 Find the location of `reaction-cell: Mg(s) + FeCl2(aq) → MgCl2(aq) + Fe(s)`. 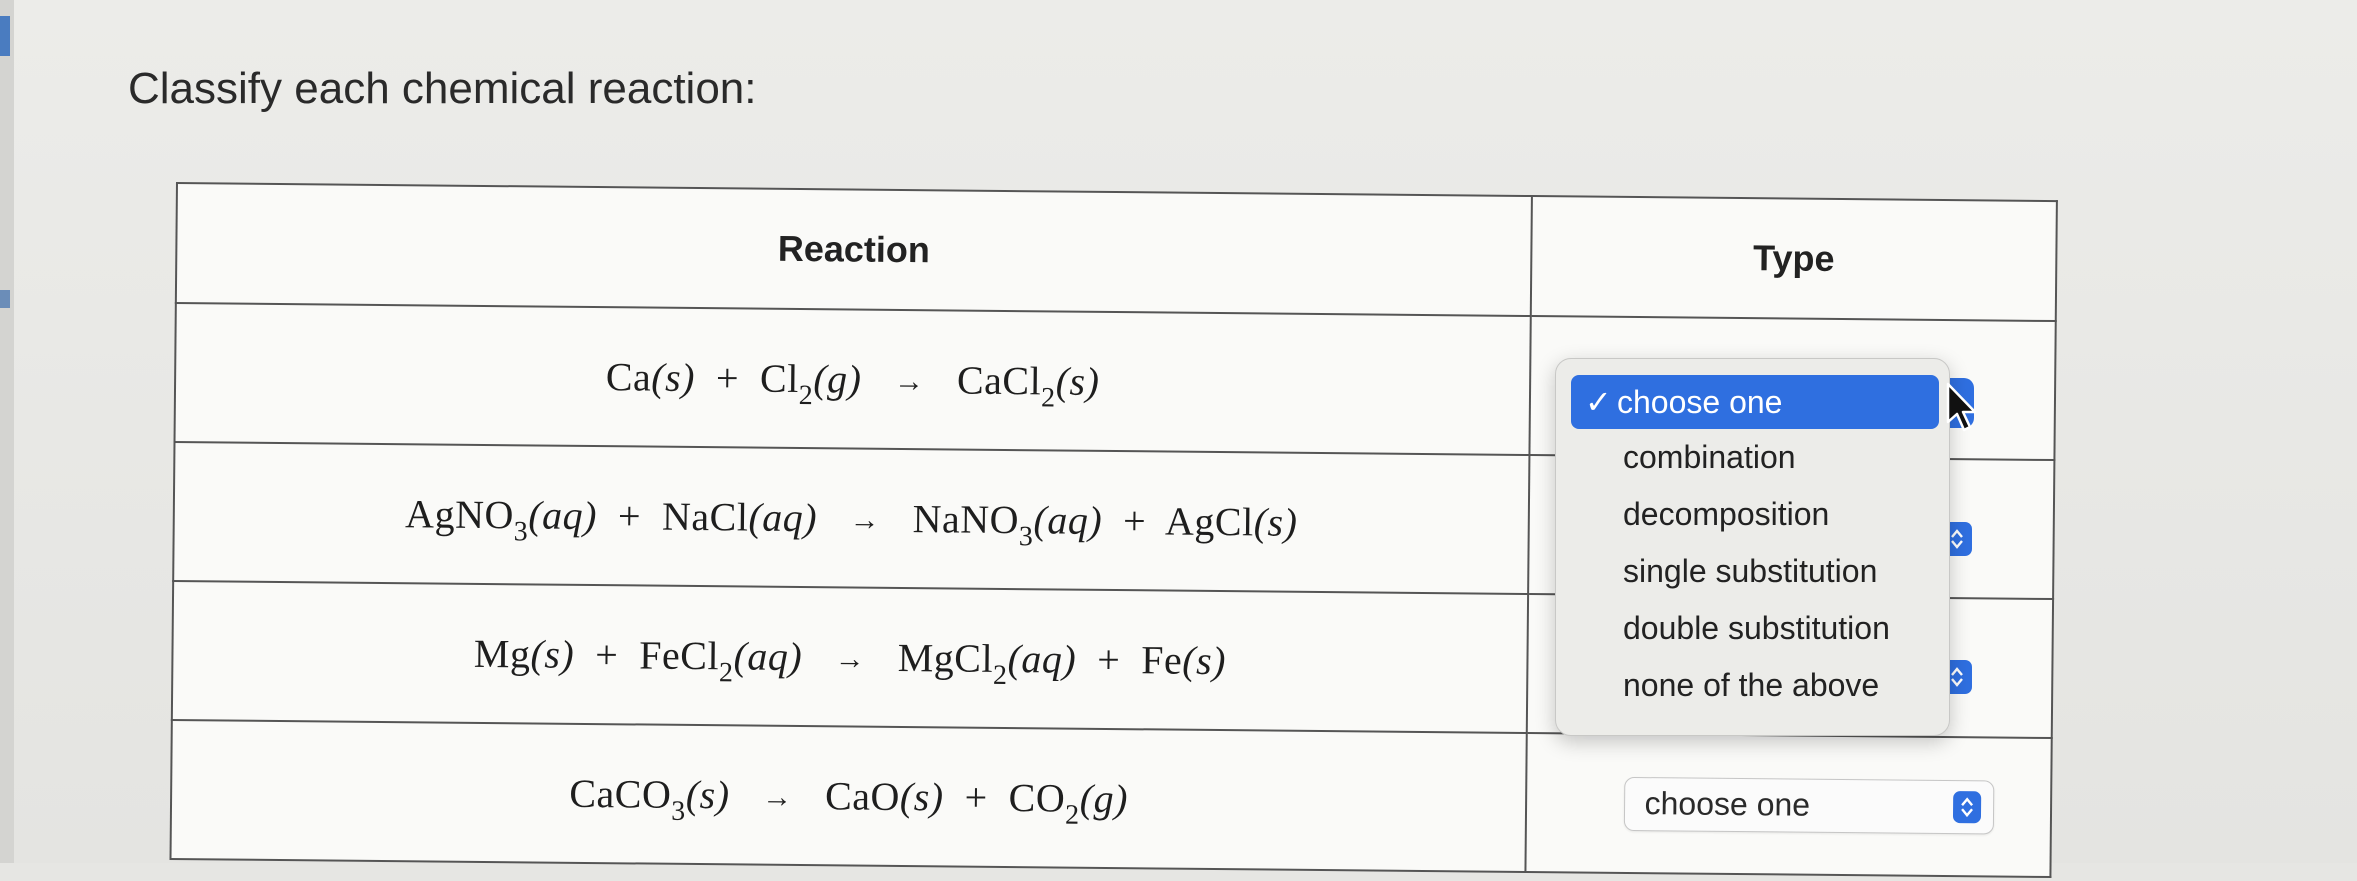

reaction-cell: Mg(s) + FeCl2(aq) → MgCl2(aq) + Fe(s) is located at coordinates (850, 656).